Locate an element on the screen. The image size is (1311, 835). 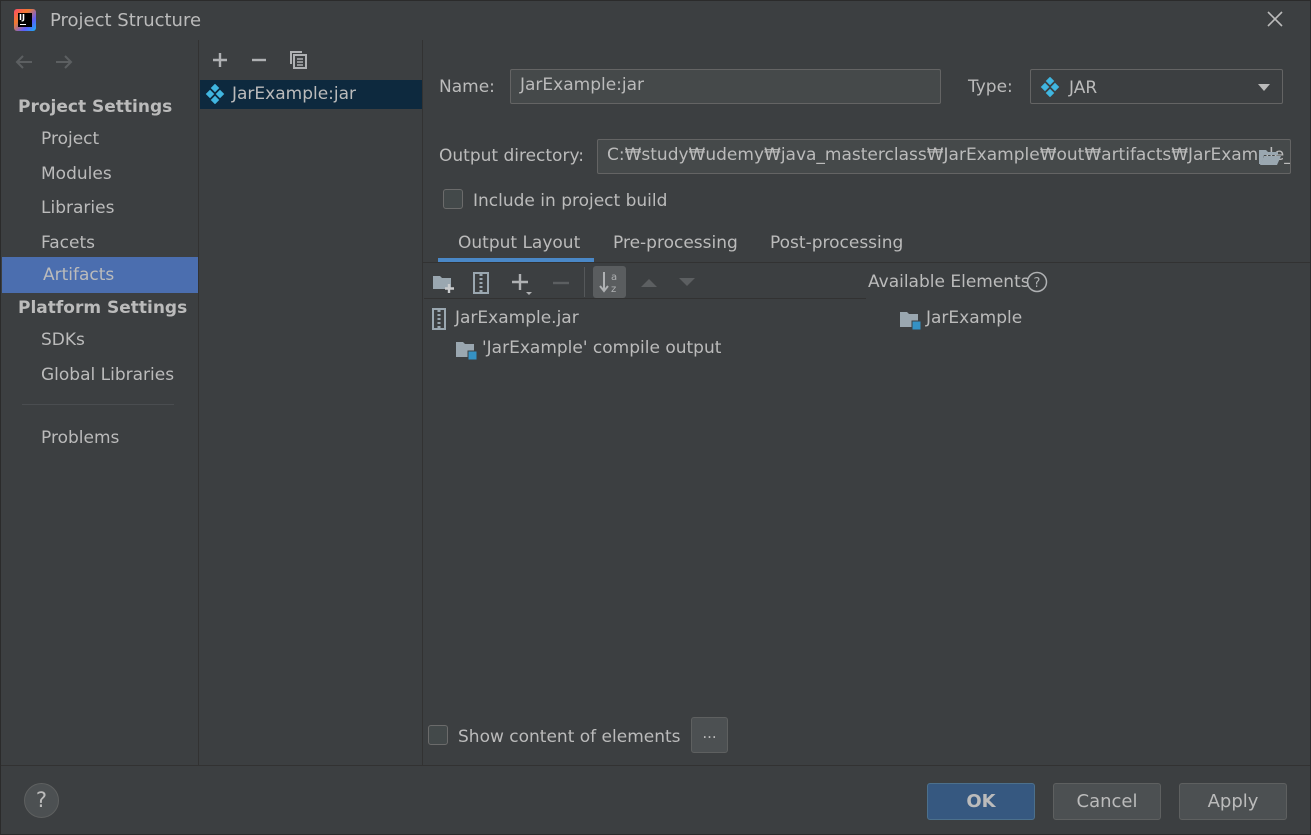
browse-folder-icon is located at coordinates (1270, 157).